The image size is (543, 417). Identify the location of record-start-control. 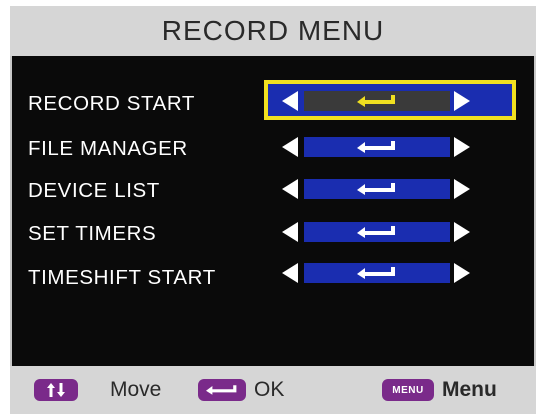
(390, 100).